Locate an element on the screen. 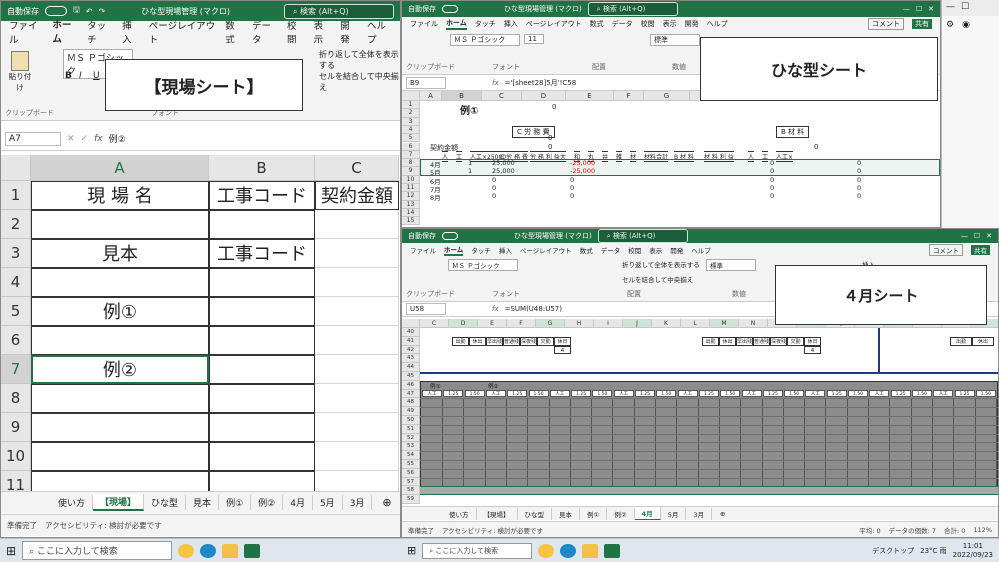 This screenshot has height=562, width=999. cancel-icon: ✕ is located at coordinates (71, 139).